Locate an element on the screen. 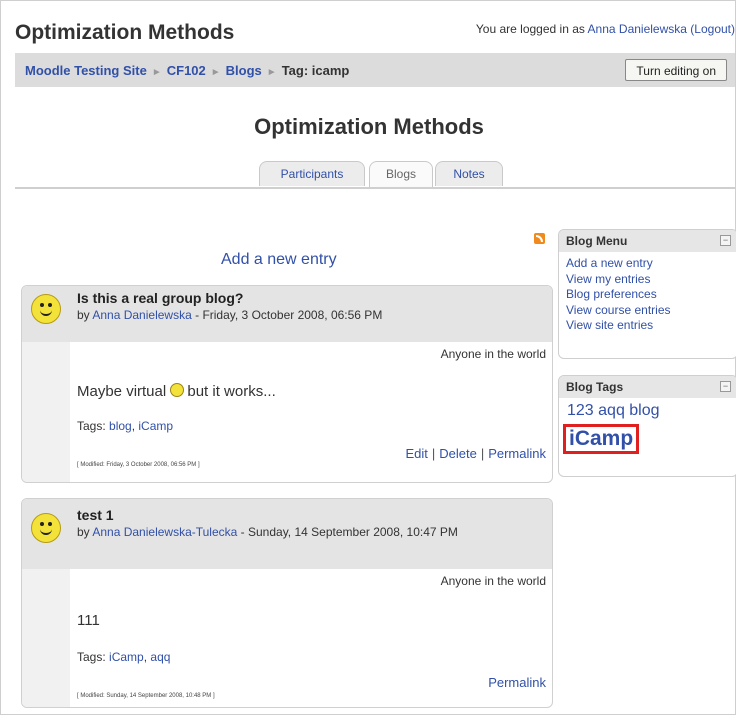 This screenshot has width=736, height=715. post-date: - Sunday, 14 September 2008, 10:47 PM is located at coordinates (349, 532).